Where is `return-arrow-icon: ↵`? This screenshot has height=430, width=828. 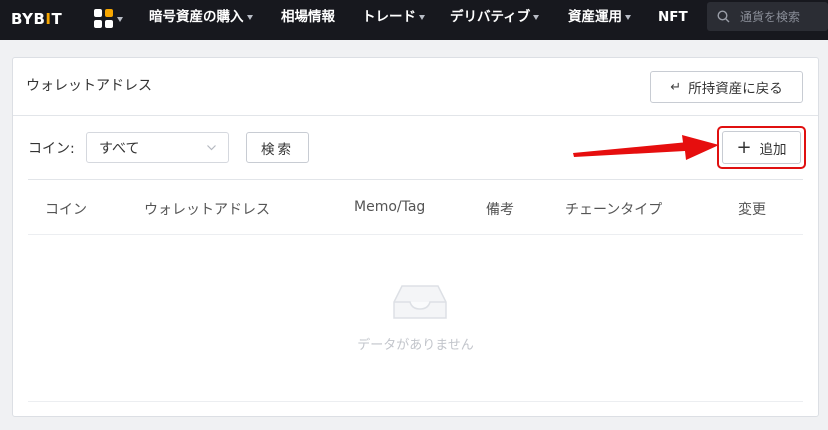
return-arrow-icon: ↵ is located at coordinates (676, 87).